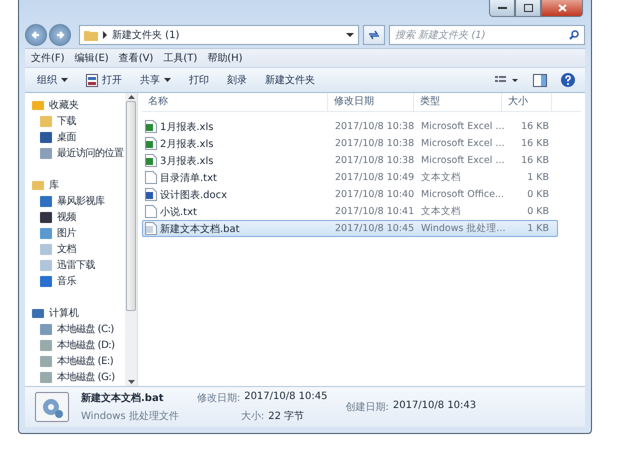  I want to click on refresh-icon, so click(374, 35).